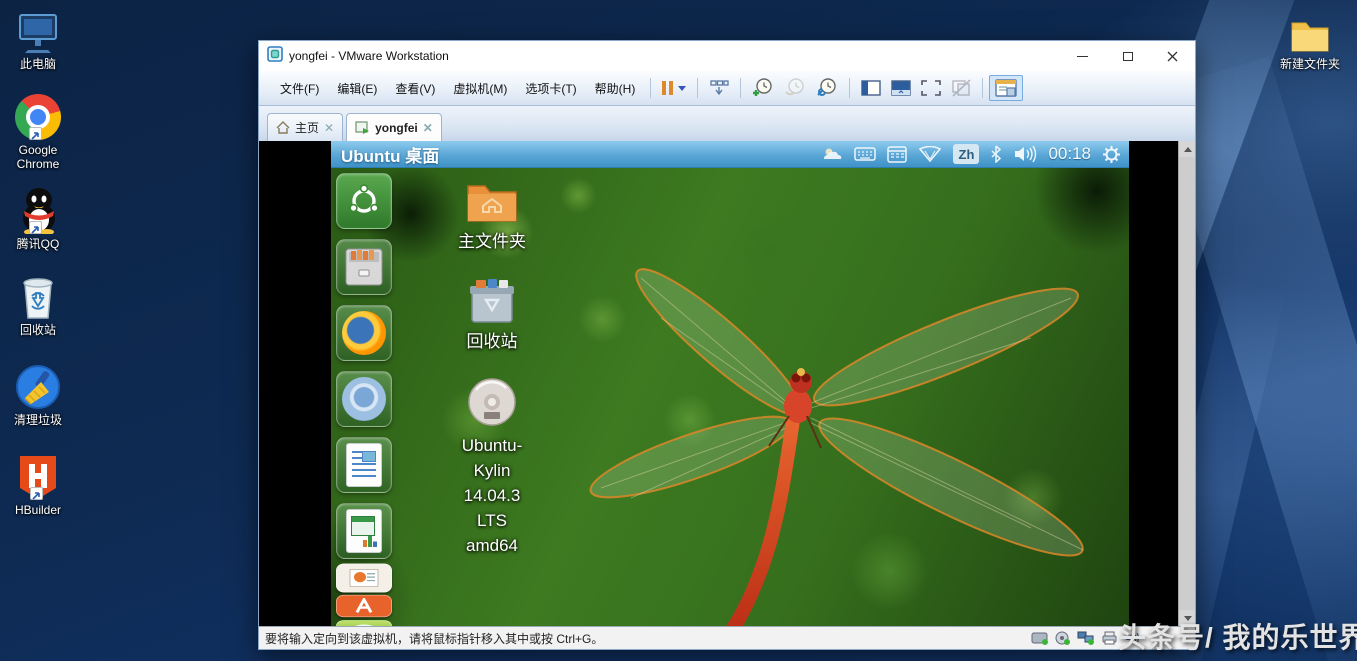  I want to click on input-method-indicator: Zh, so click(966, 154).